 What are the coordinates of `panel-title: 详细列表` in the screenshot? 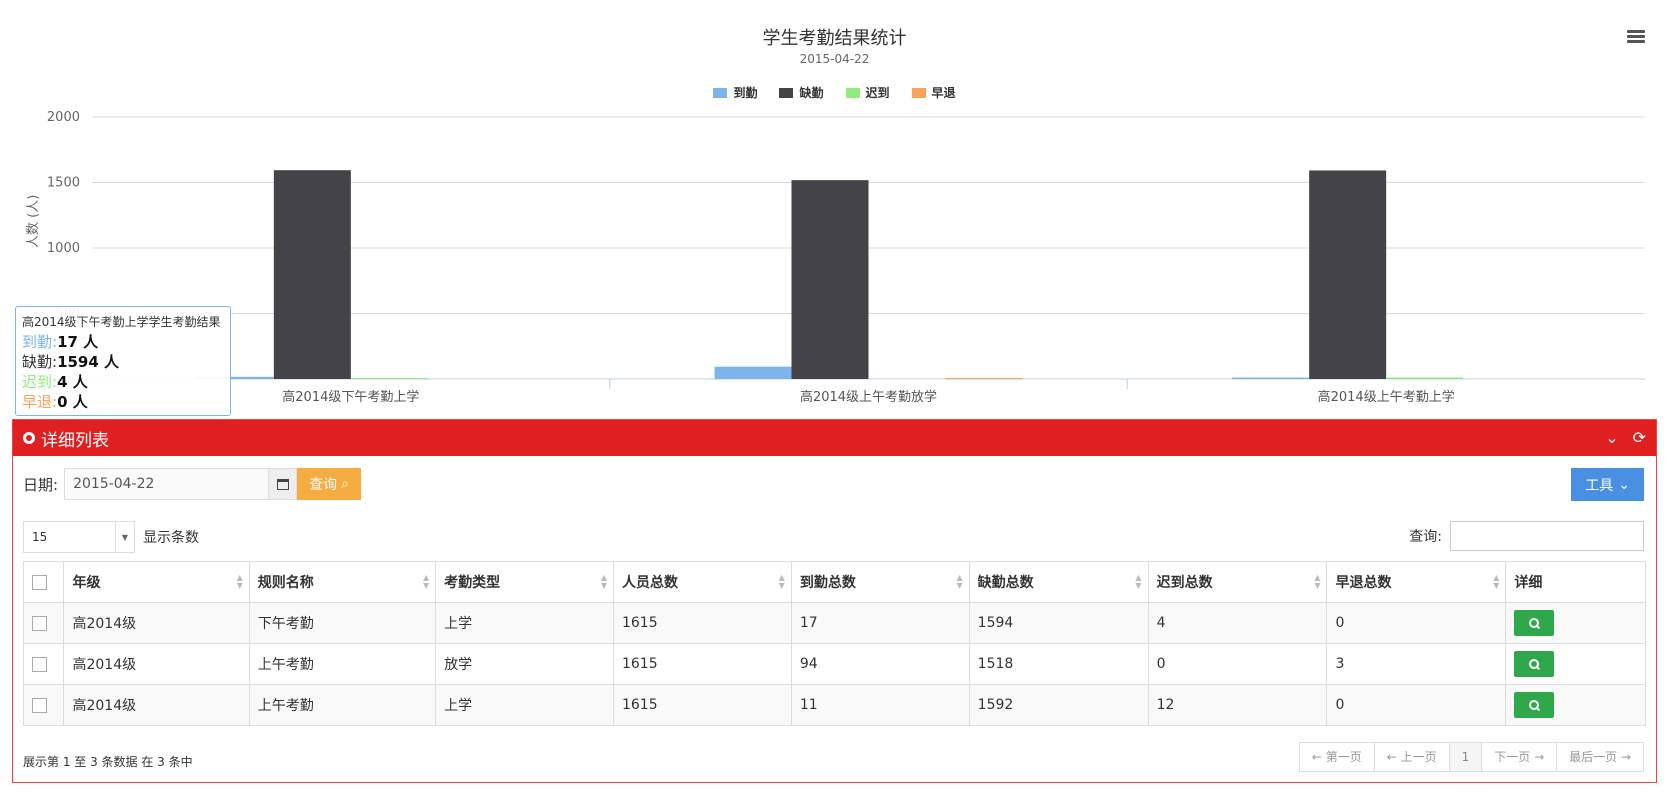 It's located at (75, 440).